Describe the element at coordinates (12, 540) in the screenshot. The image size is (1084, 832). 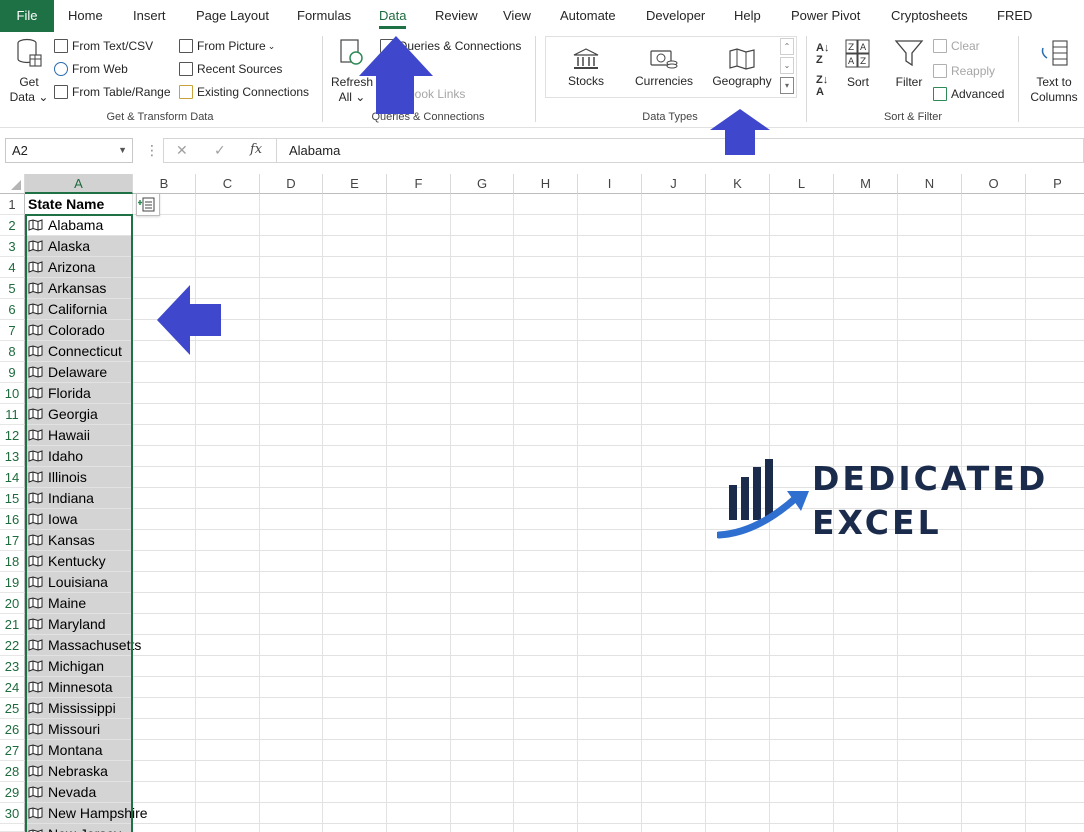
I see `row-header-17: 17` at that location.